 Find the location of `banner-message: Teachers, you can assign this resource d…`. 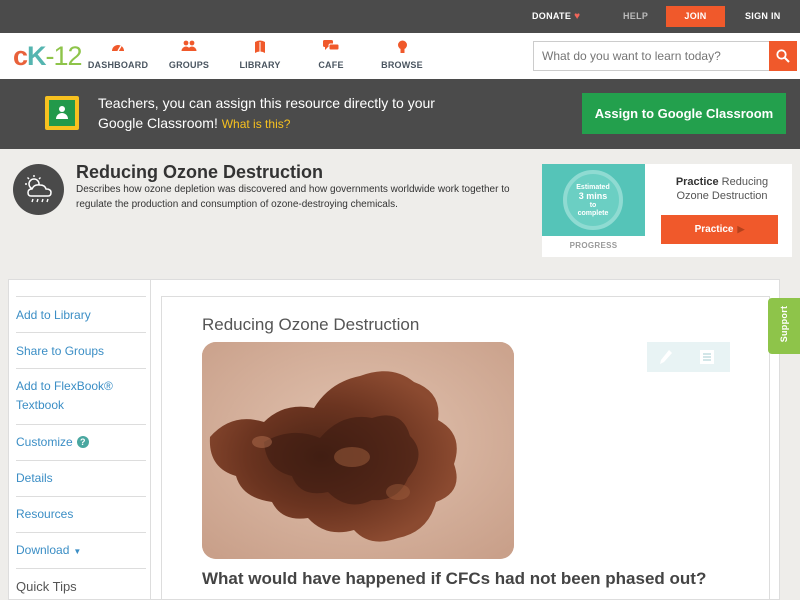

banner-message: Teachers, you can assign this resource d… is located at coordinates (266, 113).